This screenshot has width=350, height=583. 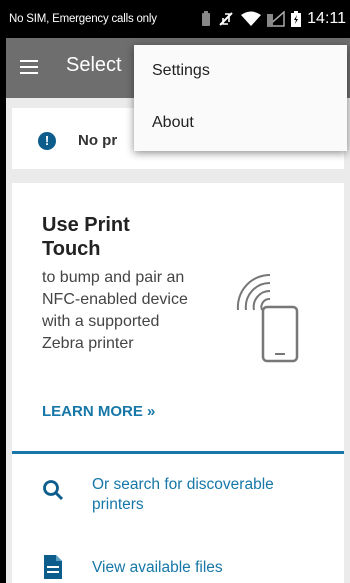 What do you see at coordinates (98, 411) in the screenshot?
I see `learn-more-link: LEARN MORE »` at bounding box center [98, 411].